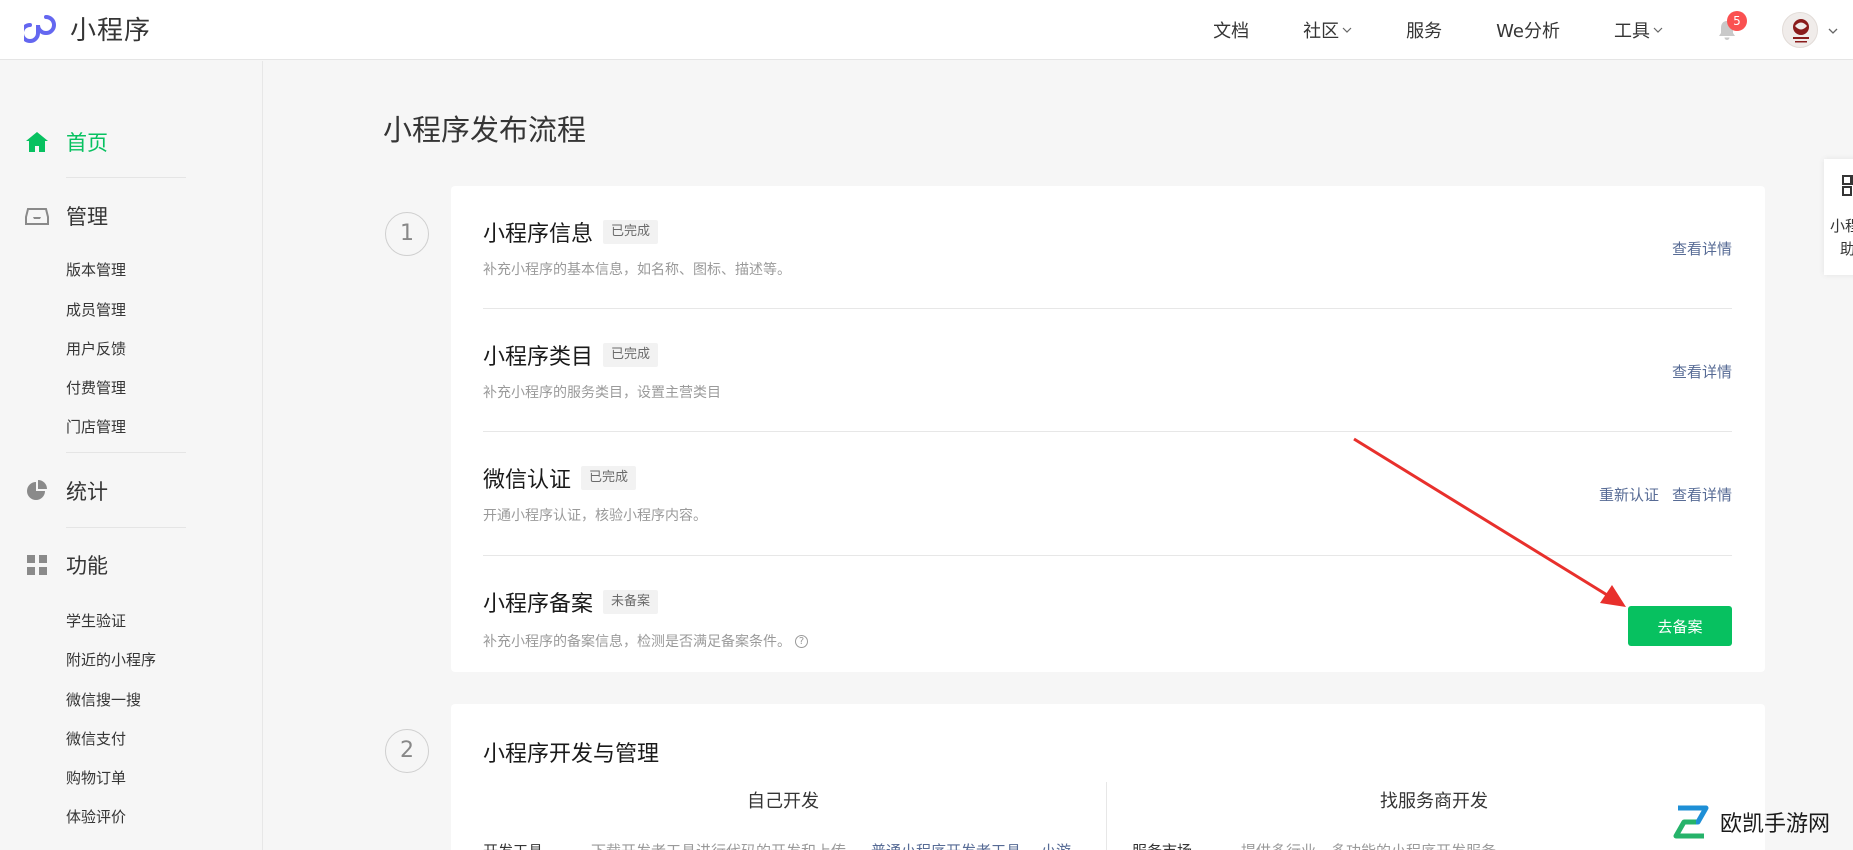  Describe the element at coordinates (1107, 247) in the screenshot. I see `step-row: 小程序信息 已完成 补充小程序的基本信息，如名称、图标、描述等。 查看详情` at that location.